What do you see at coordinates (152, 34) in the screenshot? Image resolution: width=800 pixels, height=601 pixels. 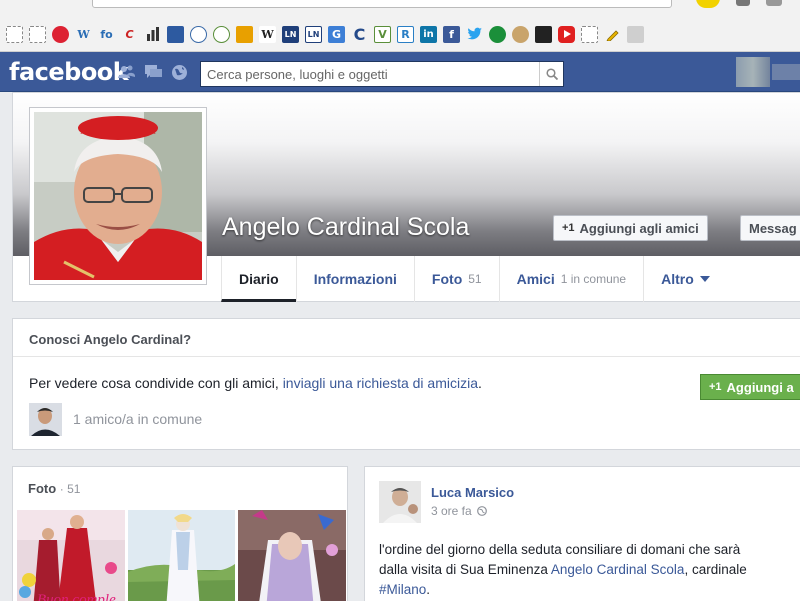 I see `bar-chart-icon` at bounding box center [152, 34].